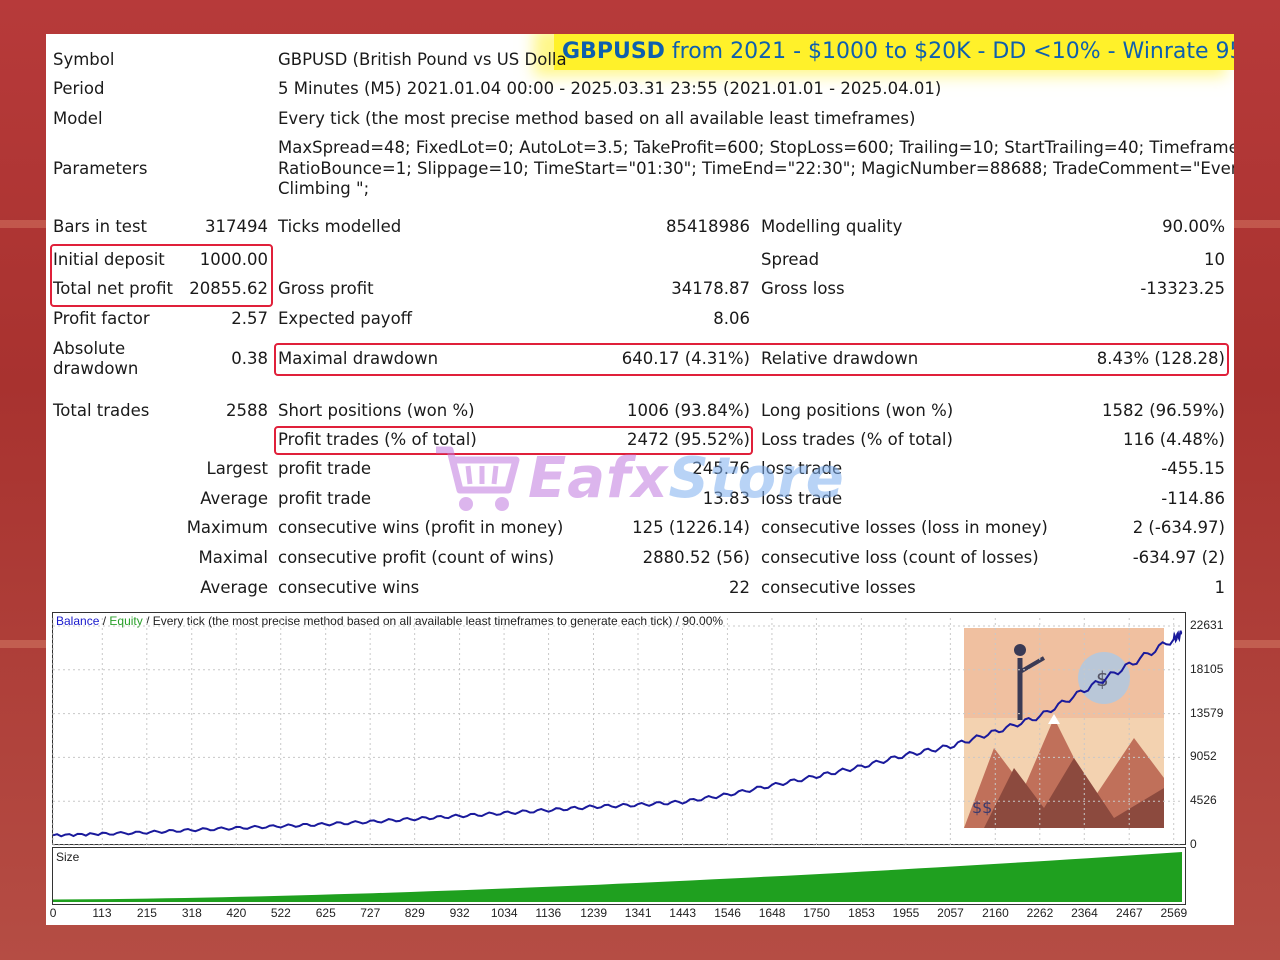 This screenshot has width=1280, height=960. I want to click on x-tick-label: 1136, so click(548, 913).